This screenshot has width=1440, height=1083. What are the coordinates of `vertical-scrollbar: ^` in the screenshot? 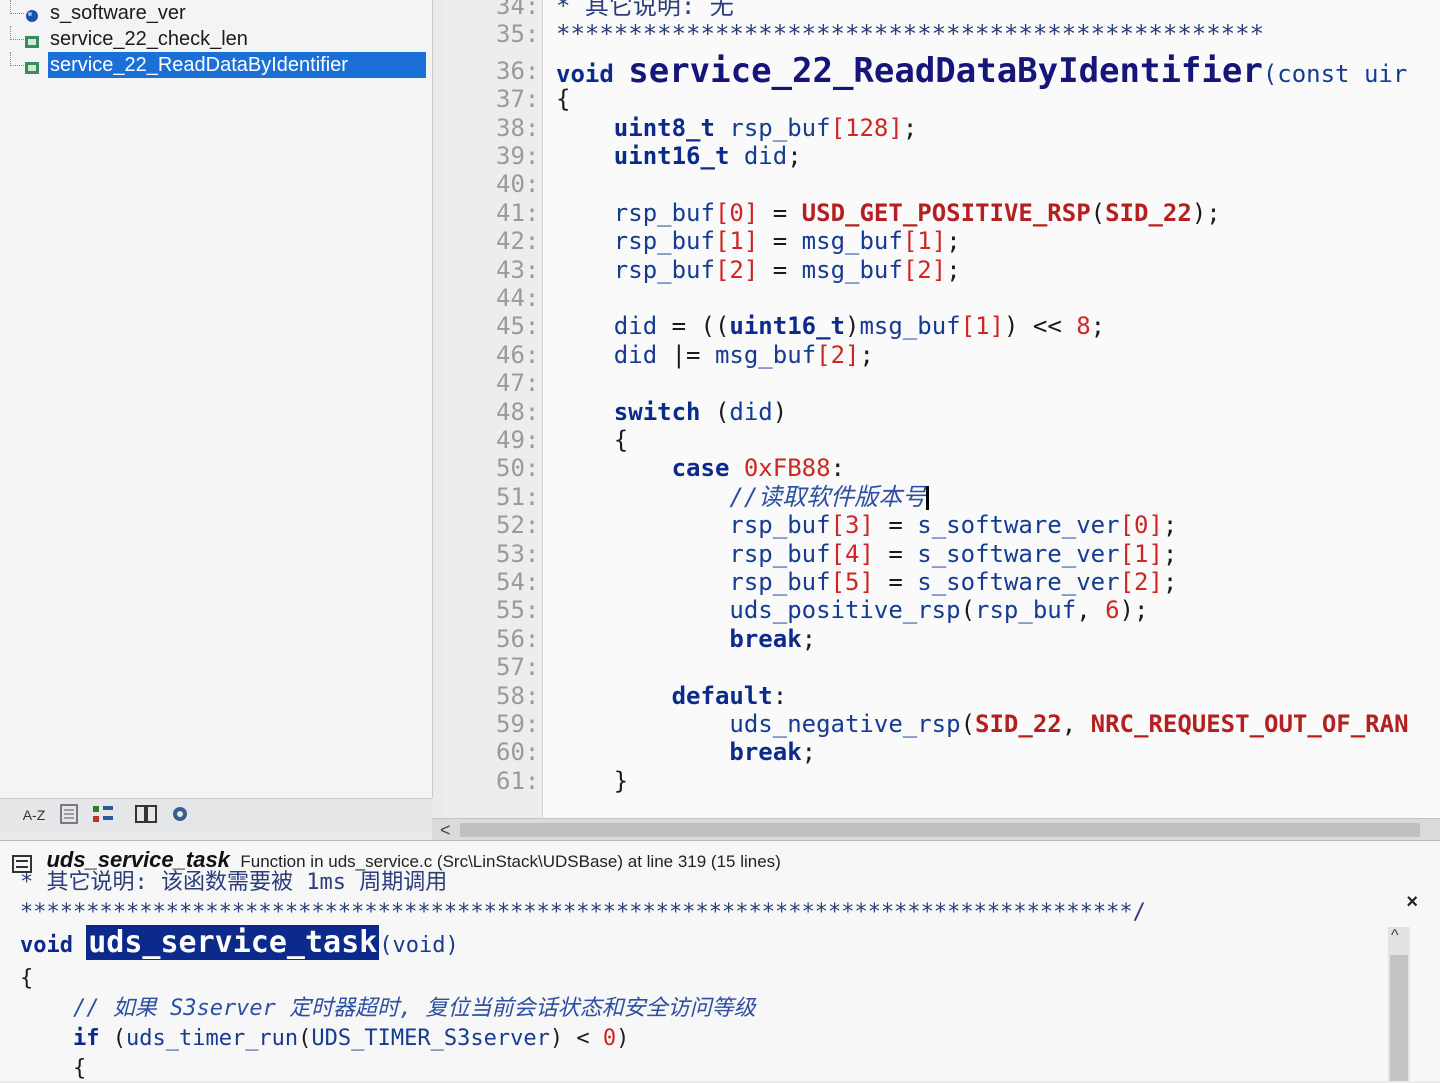 It's located at (1399, 1004).